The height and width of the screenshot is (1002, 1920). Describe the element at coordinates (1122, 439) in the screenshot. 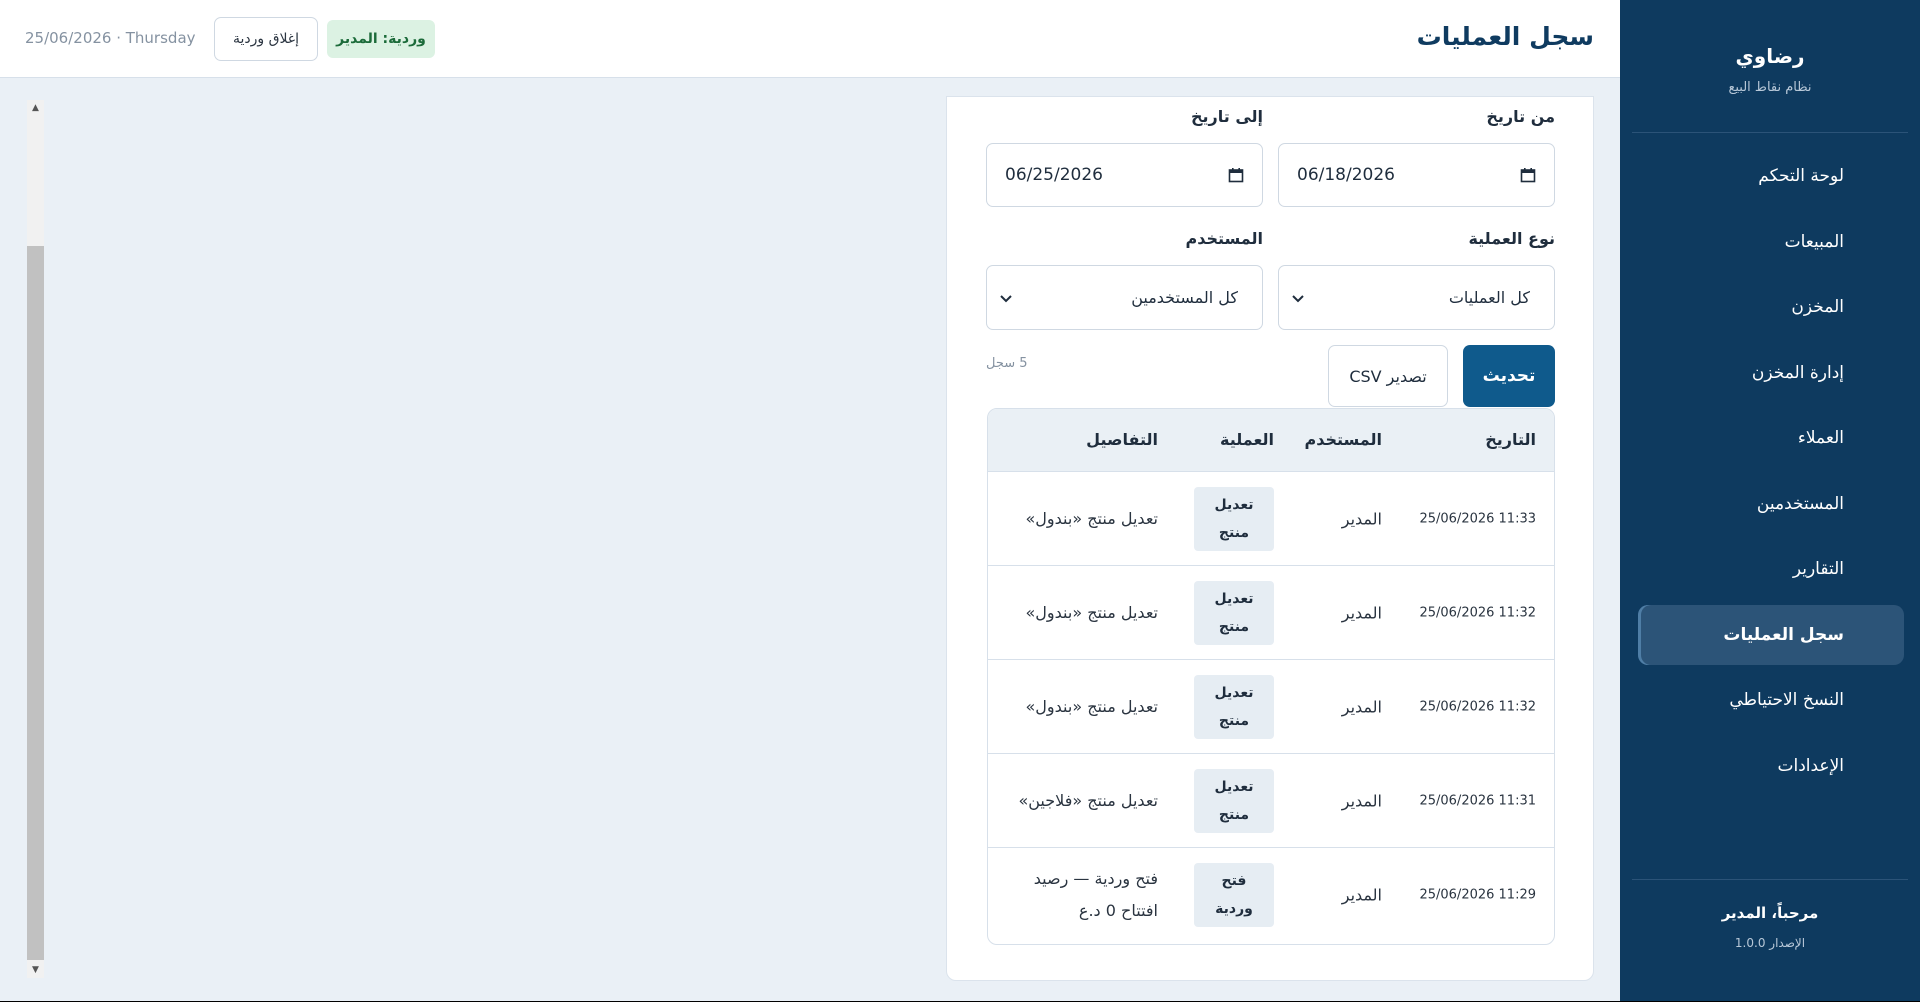

I see `header-details: التفاصيل` at that location.